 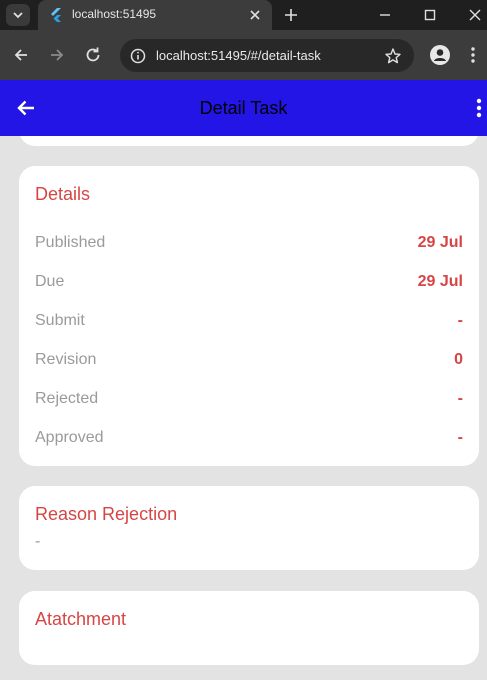 I want to click on close-window-icon, so click(x=475, y=15).